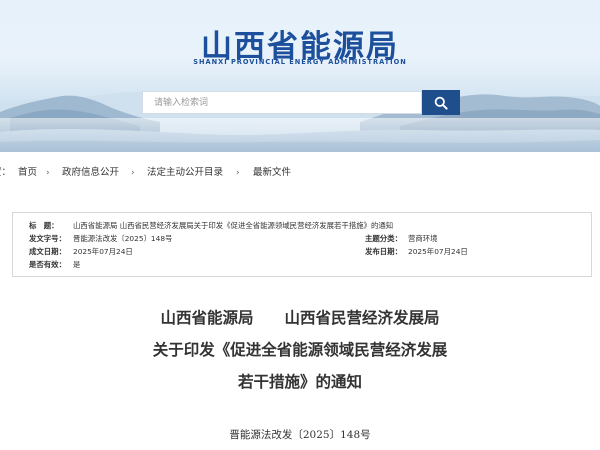  Describe the element at coordinates (272, 173) in the screenshot. I see `breadcrumb-latest-files-link: 最新文件` at that location.